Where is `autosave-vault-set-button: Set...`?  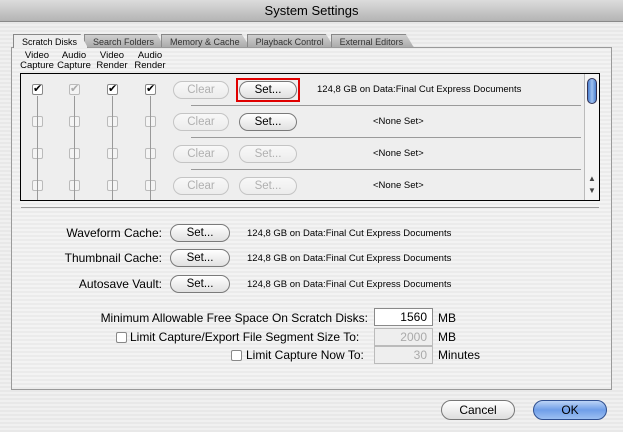
autosave-vault-set-button: Set... is located at coordinates (200, 284).